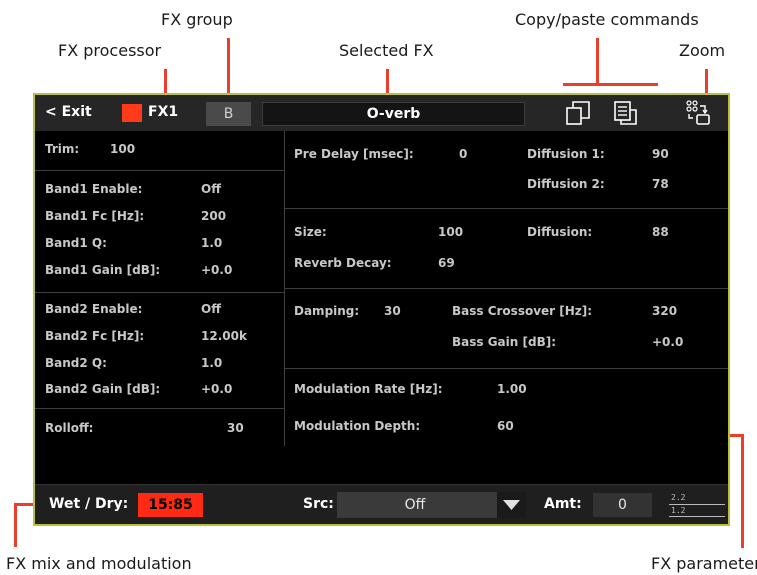 This screenshot has width=757, height=575. Describe the element at coordinates (563, 504) in the screenshot. I see `amt-label: Amt:` at that location.